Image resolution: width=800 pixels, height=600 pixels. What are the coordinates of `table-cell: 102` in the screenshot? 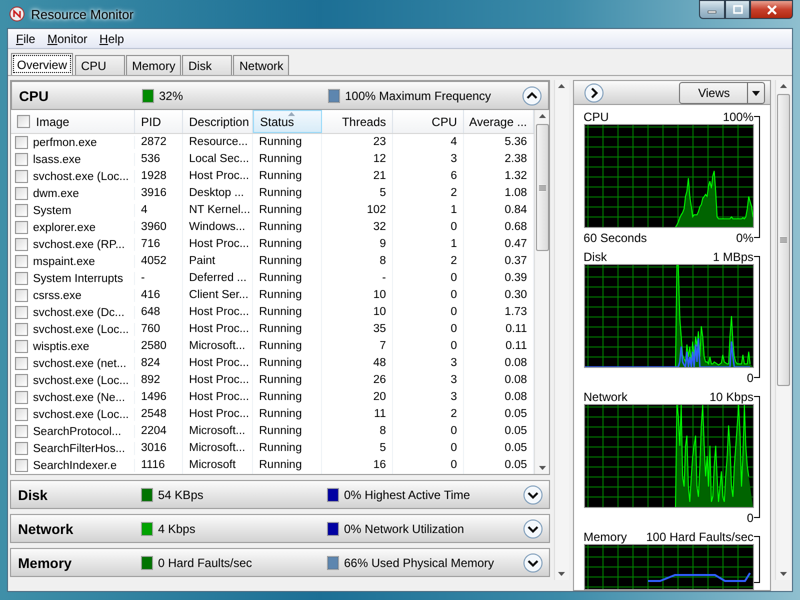 It's located at (357, 210).